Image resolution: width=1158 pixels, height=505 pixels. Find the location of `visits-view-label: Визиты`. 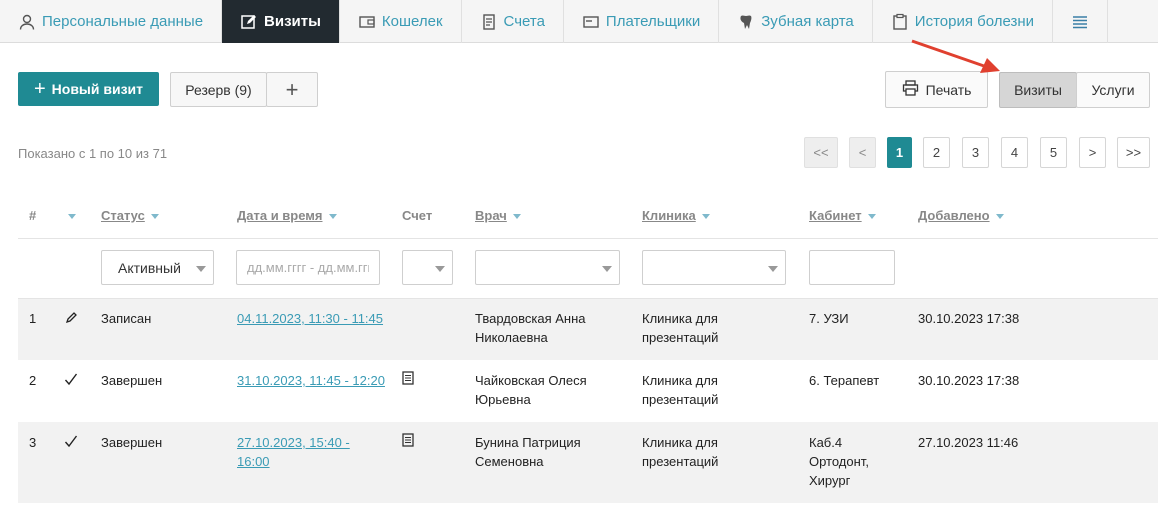

visits-view-label: Визиты is located at coordinates (1038, 90).